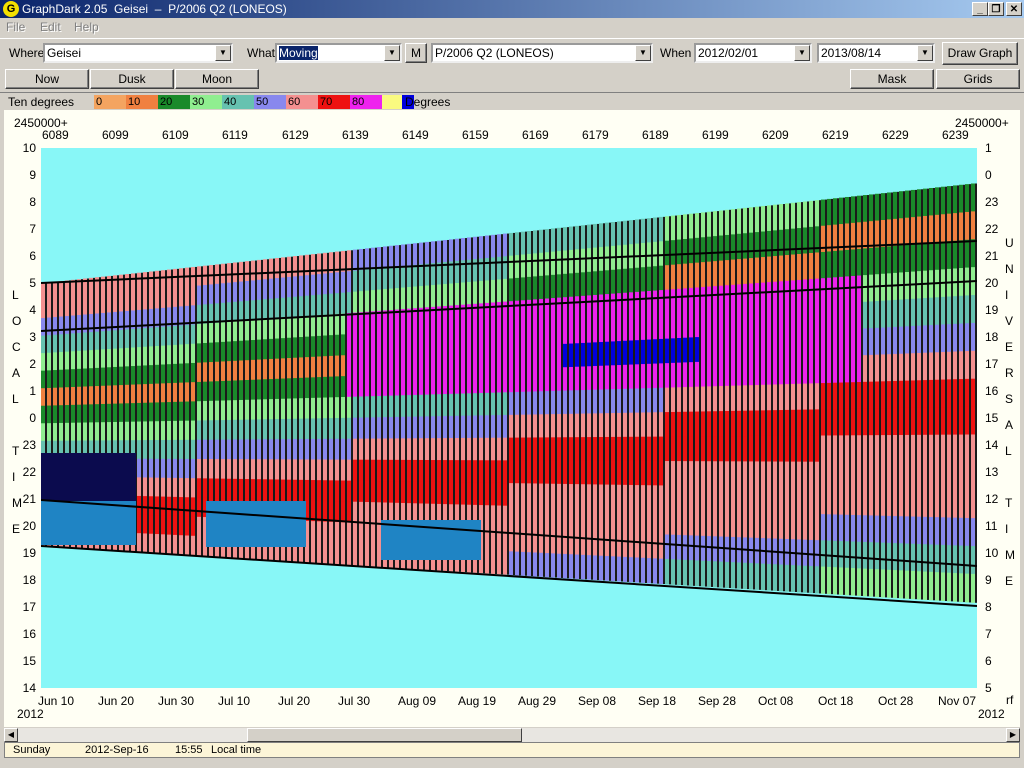 The height and width of the screenshot is (768, 1024). What do you see at coordinates (15, 27) in the screenshot?
I see `menu-file: File` at bounding box center [15, 27].